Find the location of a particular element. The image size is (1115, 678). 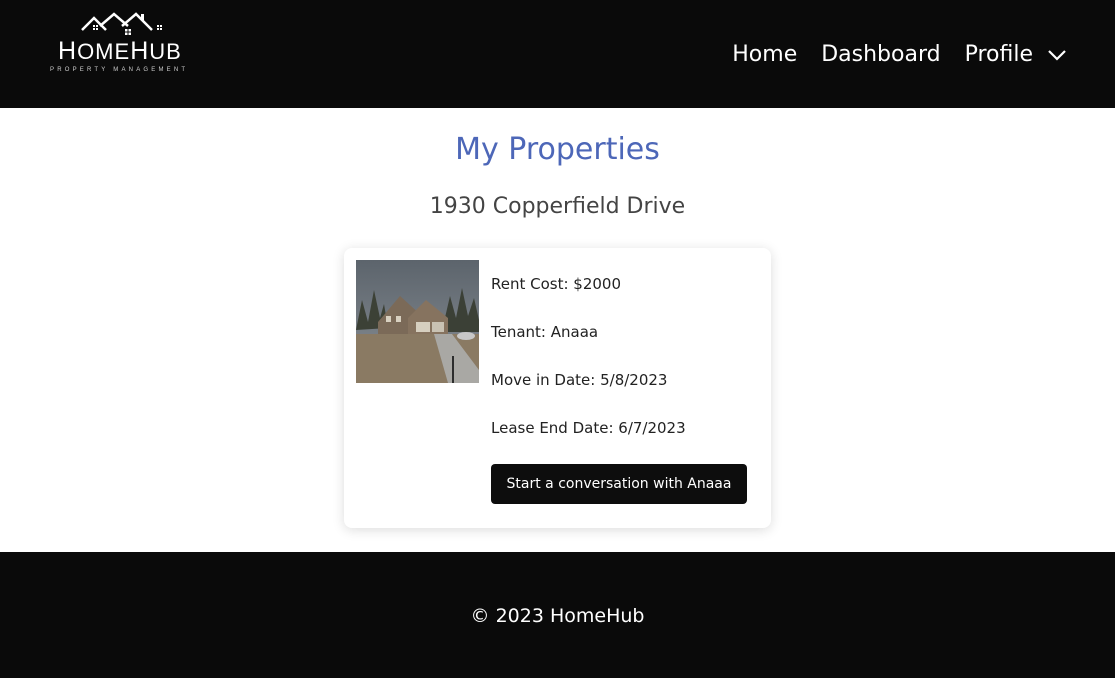

logo-wordmark: HOMEHUB is located at coordinates (120, 51).